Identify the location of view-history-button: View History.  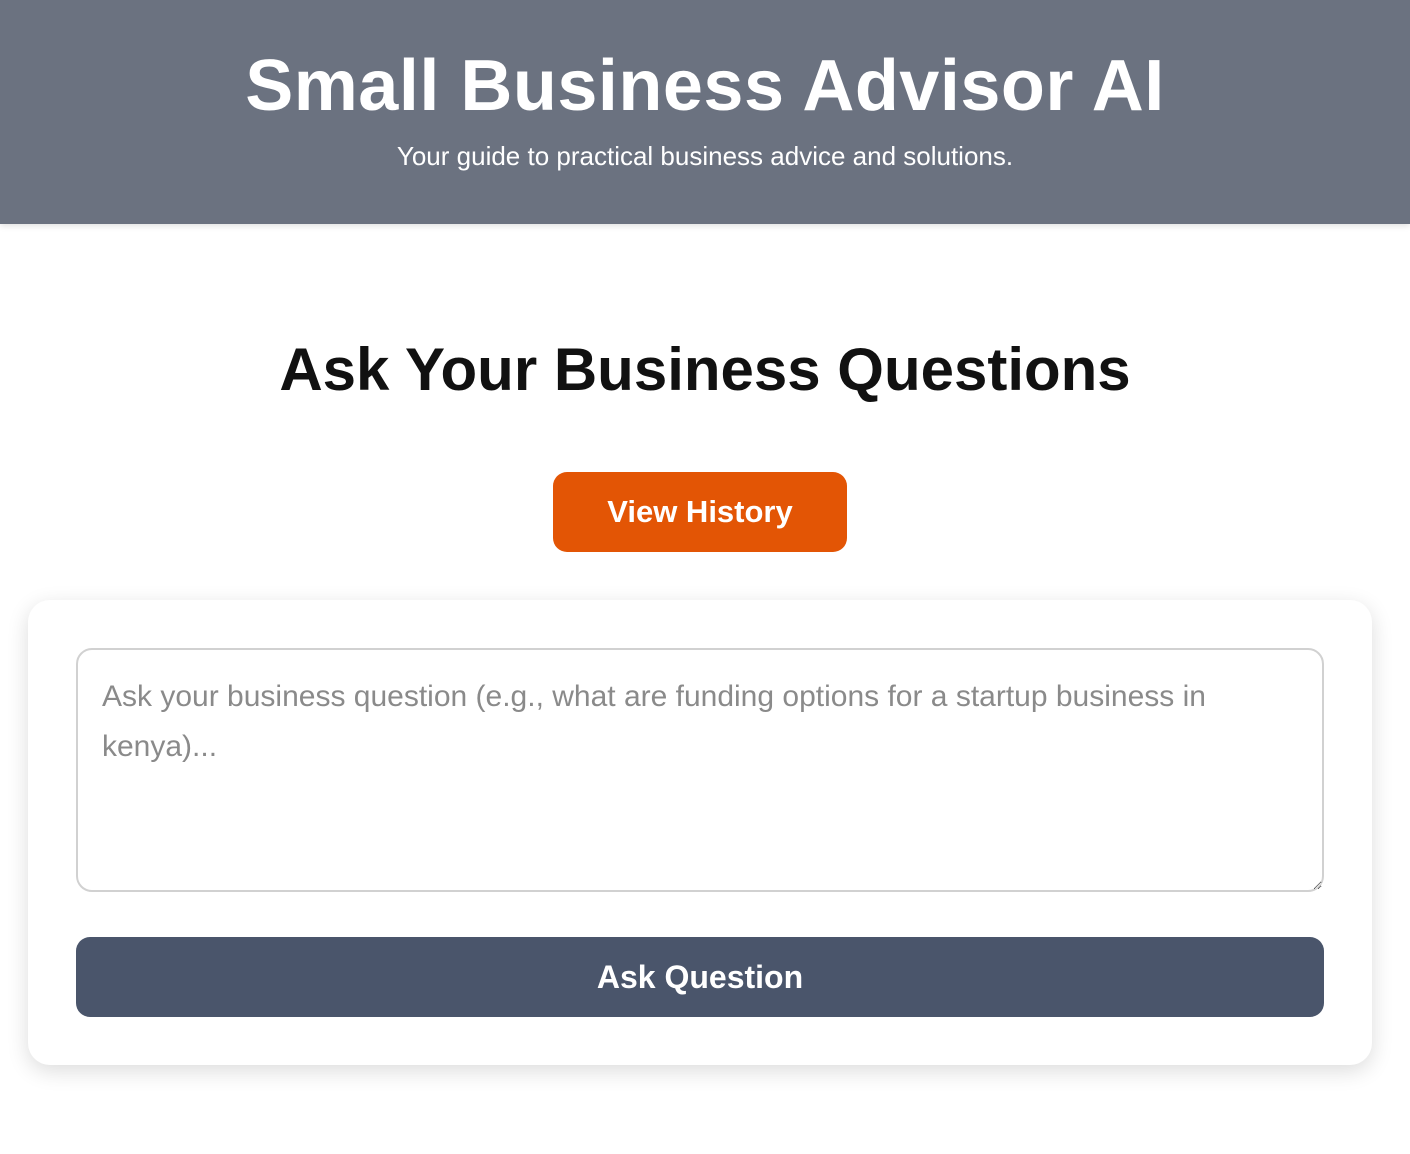
(700, 512).